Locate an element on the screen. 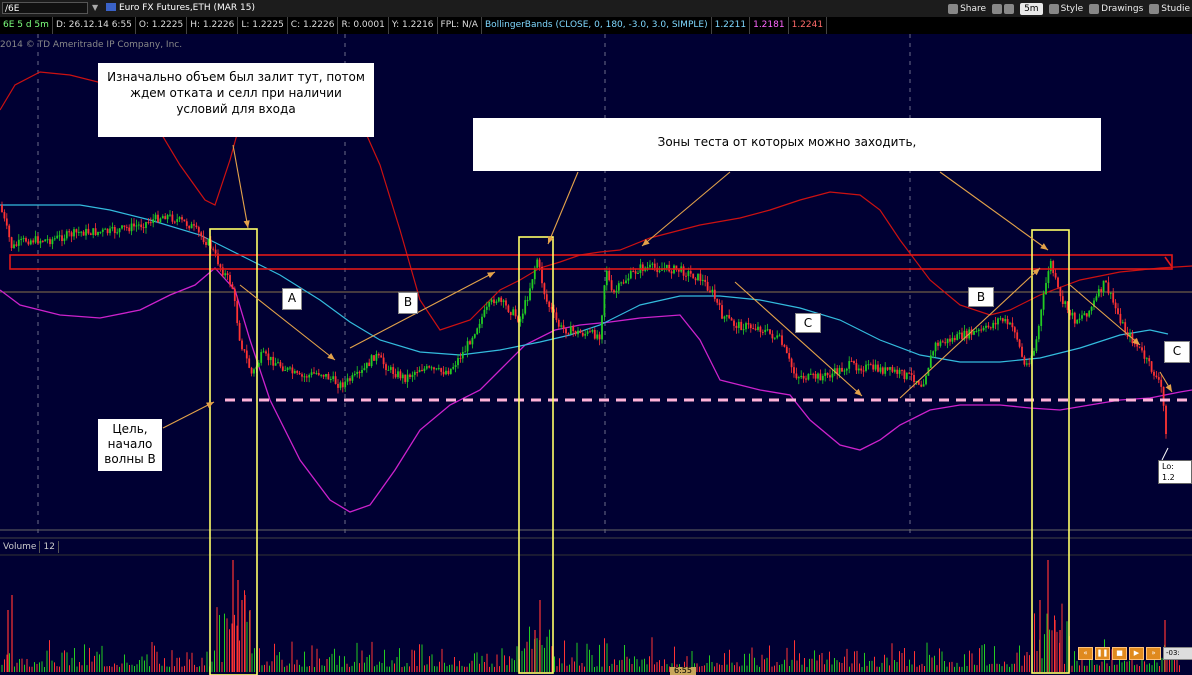  annotation-note-zones: Зоны теста от которых можно заходить, is located at coordinates (787, 144).